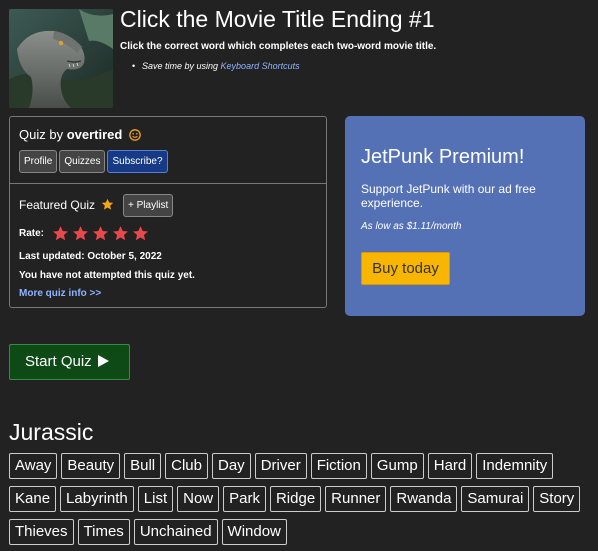  I want to click on page-title: Click the Movie Title Ending #1, so click(277, 19).